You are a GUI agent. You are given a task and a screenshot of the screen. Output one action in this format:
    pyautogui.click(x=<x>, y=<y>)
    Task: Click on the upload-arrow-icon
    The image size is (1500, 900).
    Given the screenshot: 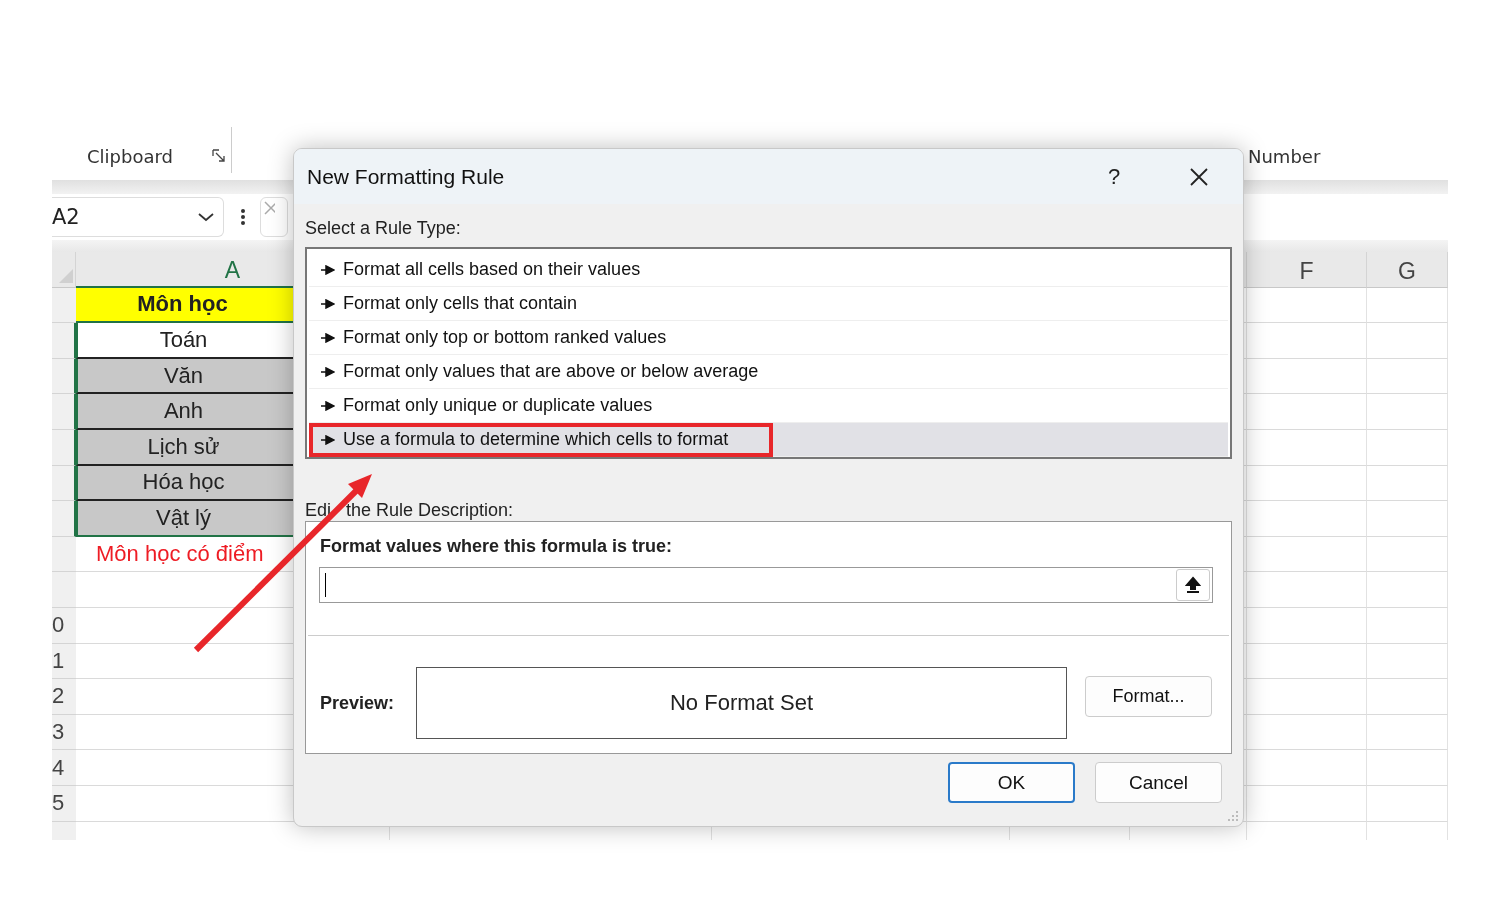 What is the action you would take?
    pyautogui.click(x=1193, y=585)
    